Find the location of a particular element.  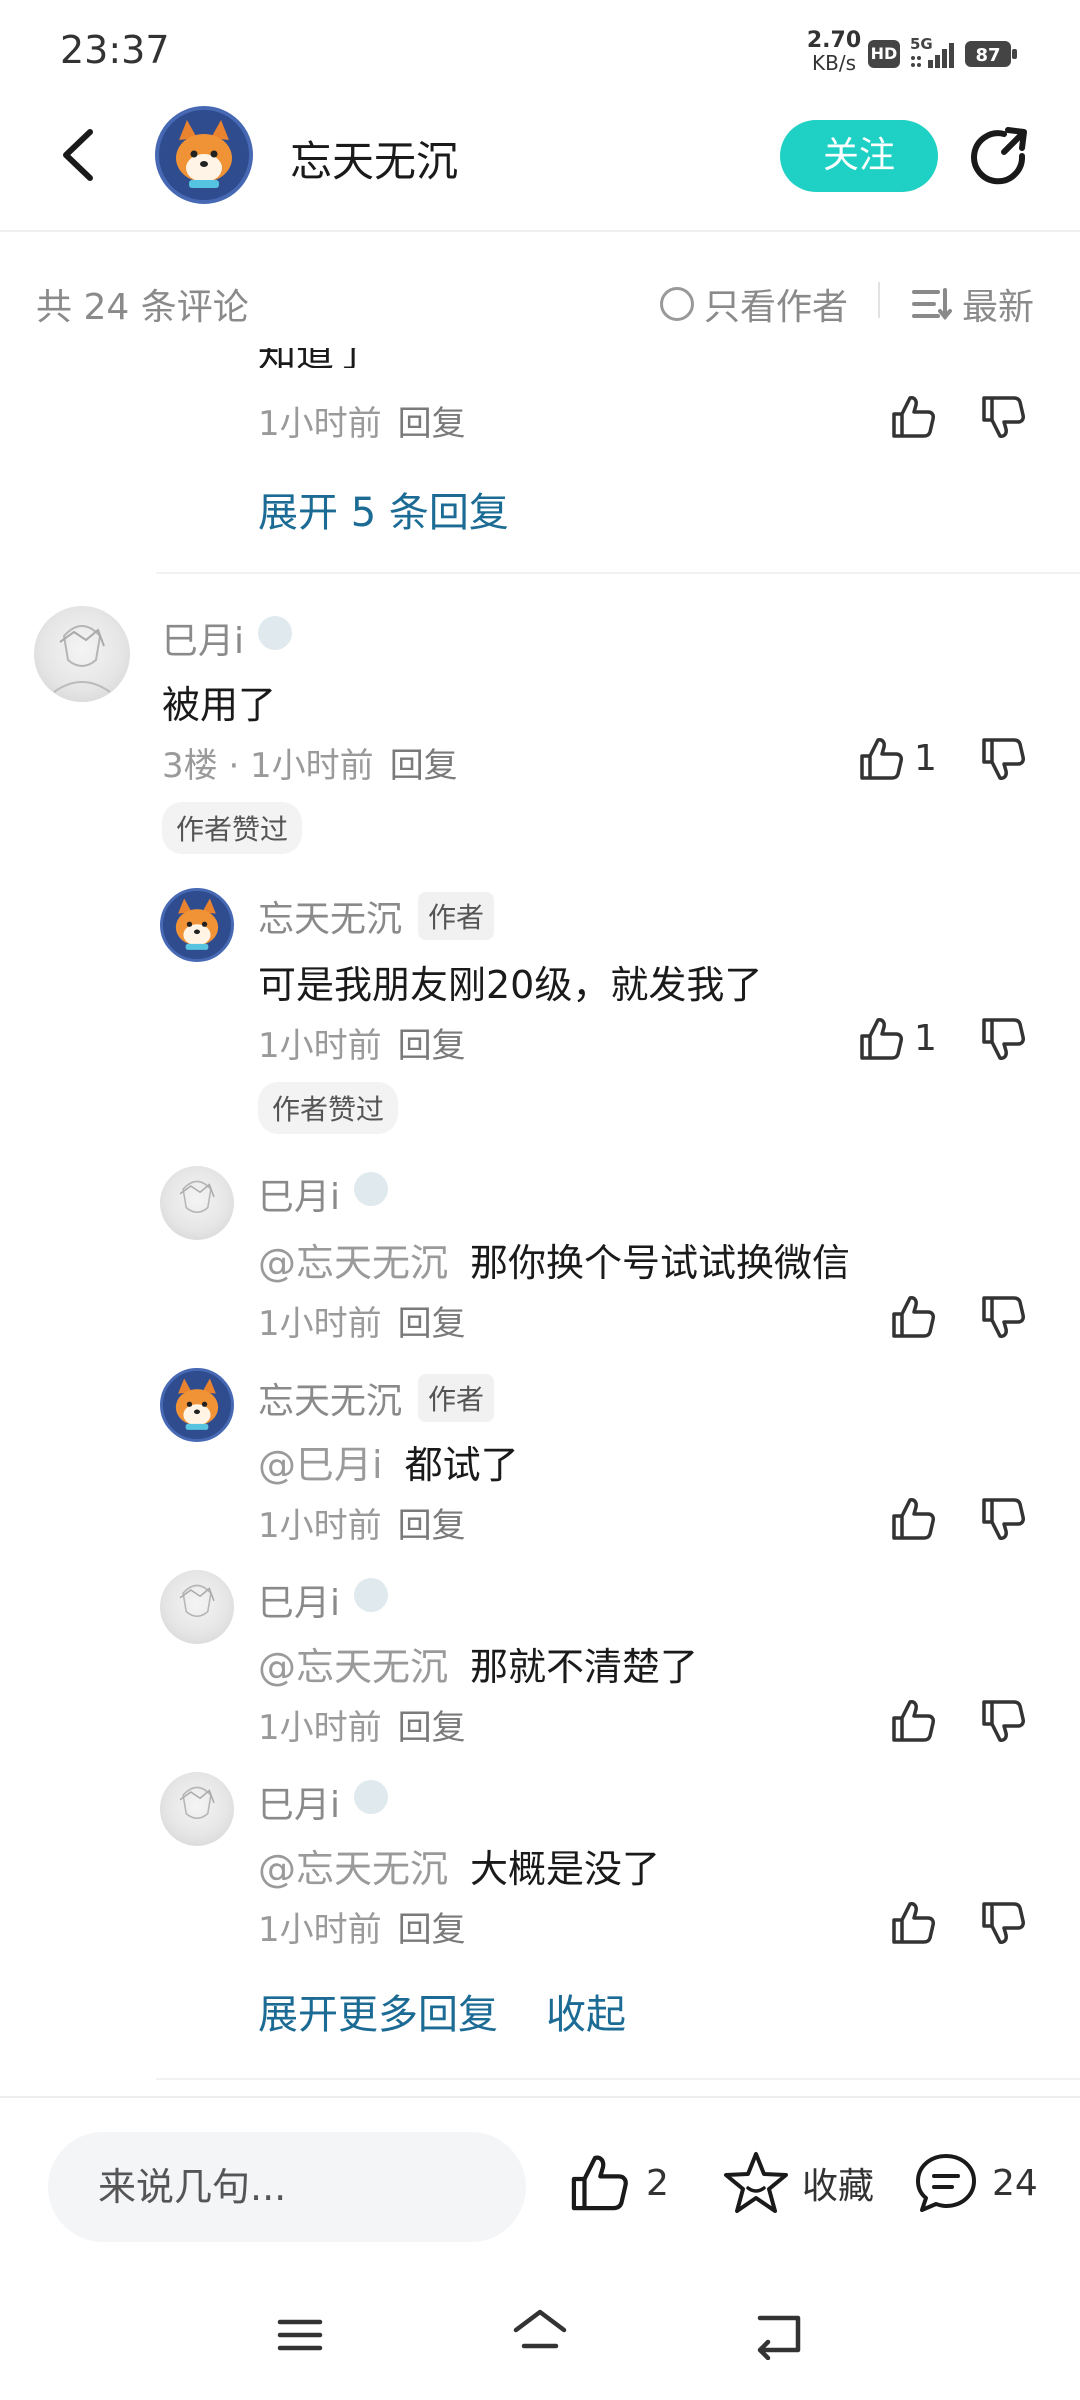

comment-divider is located at coordinates (618, 573).